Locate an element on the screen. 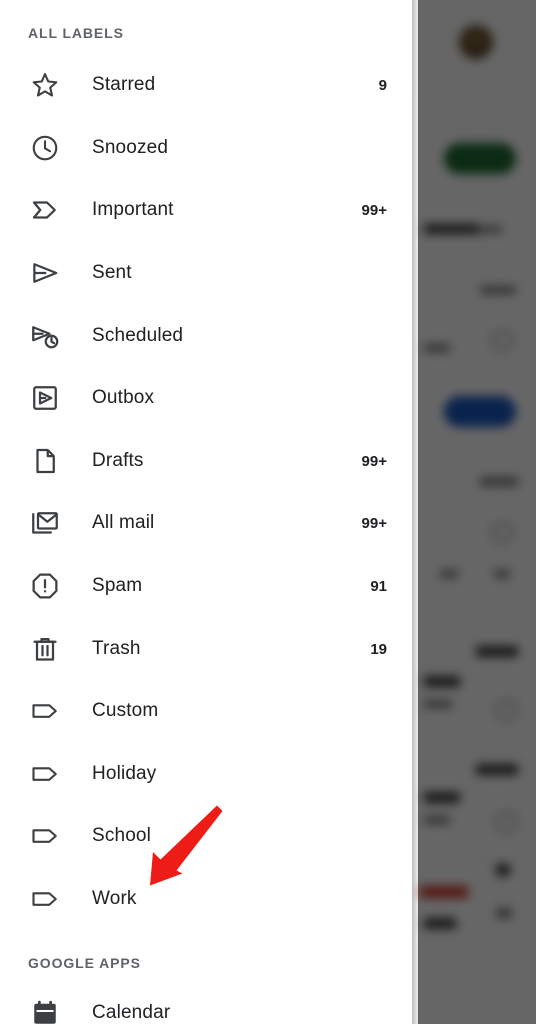  clock-icon is located at coordinates (45, 148).